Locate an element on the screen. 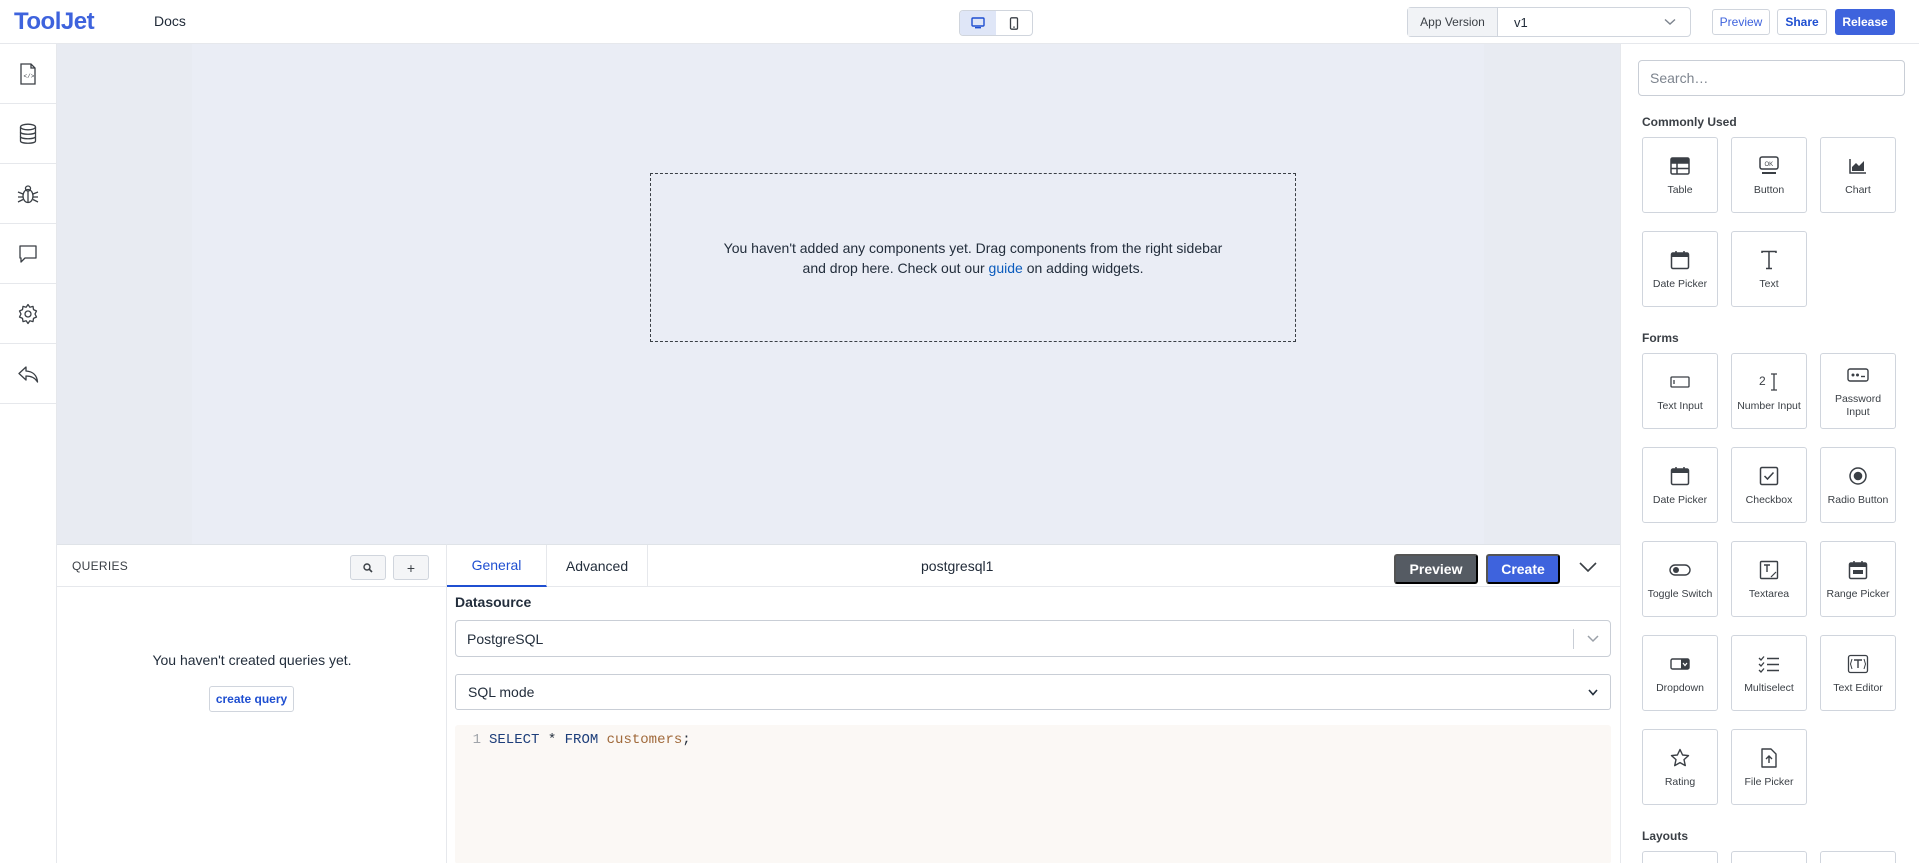 The image size is (1919, 863). collapse-editor-button is located at coordinates (1588, 567).